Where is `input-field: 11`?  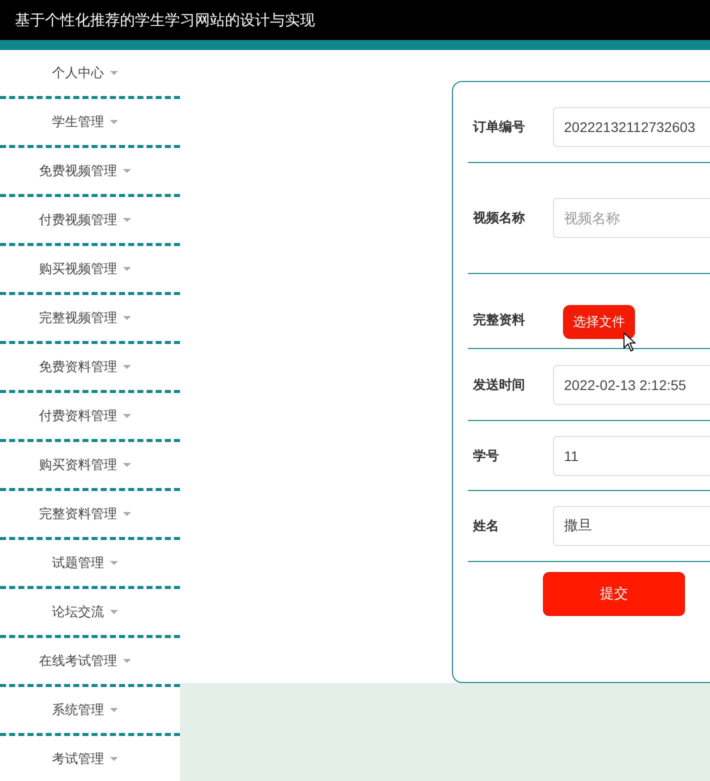 input-field: 11 is located at coordinates (631, 456).